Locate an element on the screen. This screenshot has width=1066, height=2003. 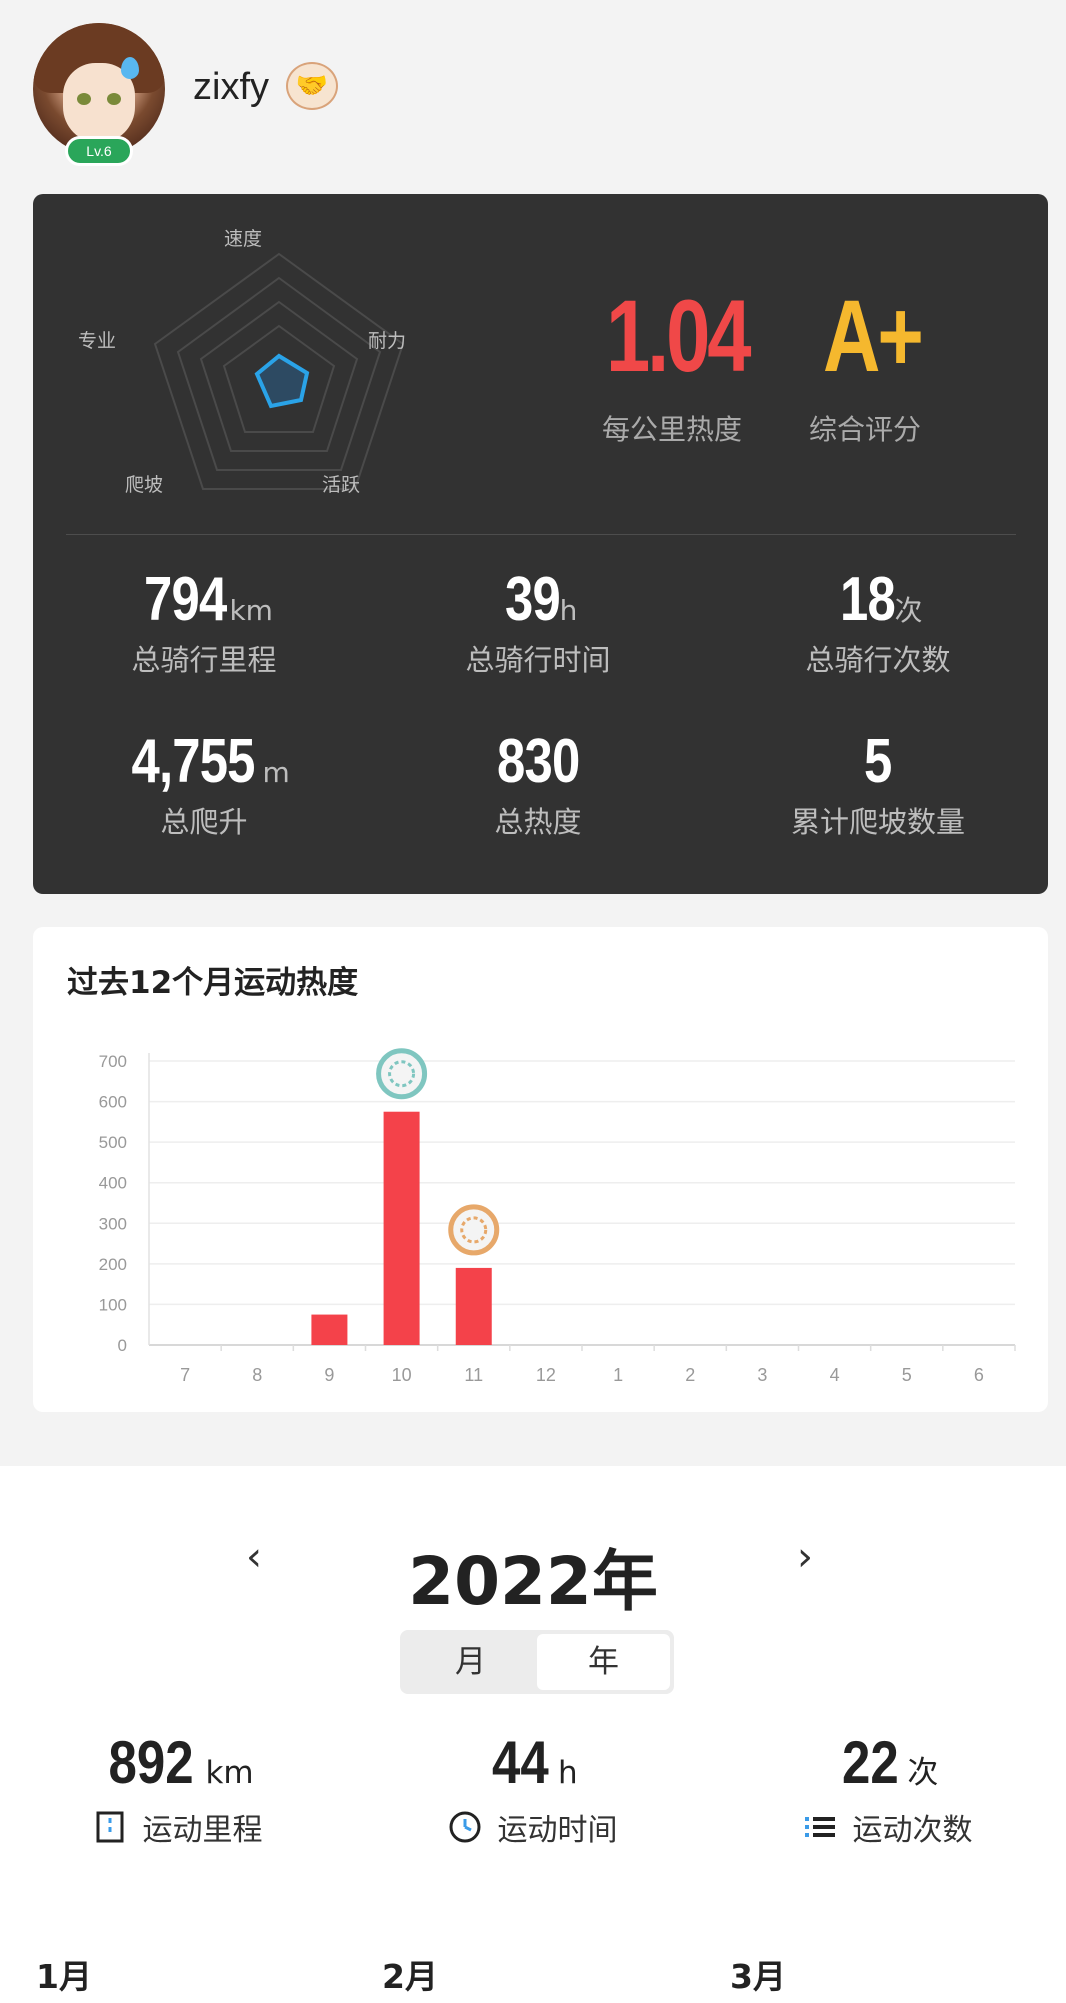
x-tick-label: 3 is located at coordinates (762, 1375).